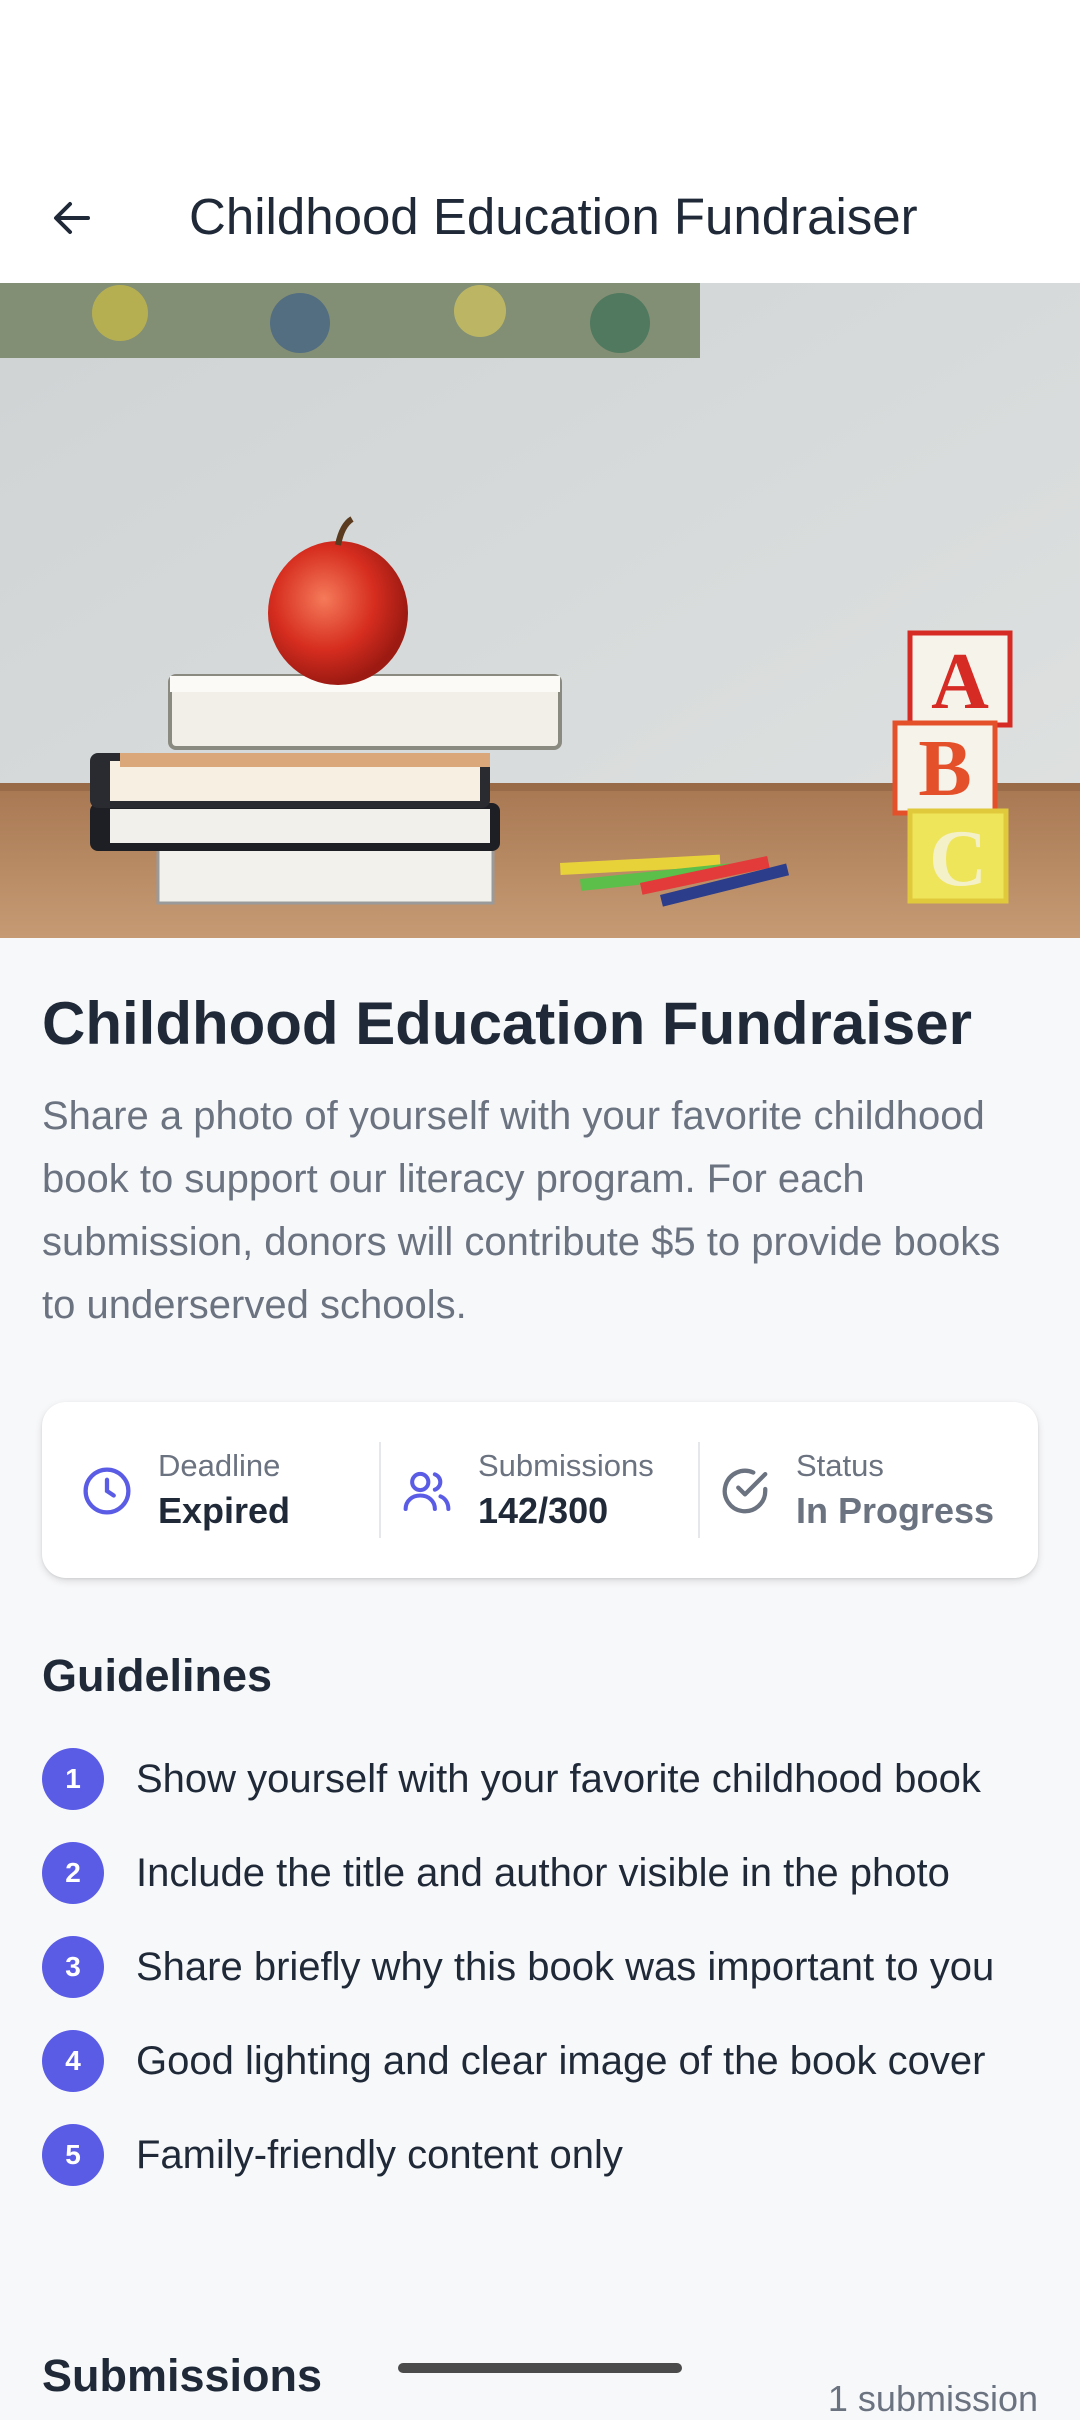  Describe the element at coordinates (543, 1510) in the screenshot. I see `submissions-value: 142/300` at that location.